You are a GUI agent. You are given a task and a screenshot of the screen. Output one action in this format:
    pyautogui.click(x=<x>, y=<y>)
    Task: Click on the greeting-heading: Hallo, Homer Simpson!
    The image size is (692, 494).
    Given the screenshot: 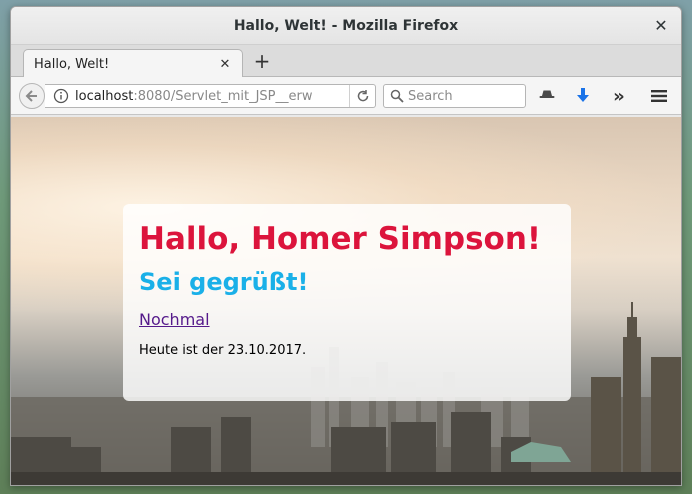 What is the action you would take?
    pyautogui.click(x=340, y=239)
    